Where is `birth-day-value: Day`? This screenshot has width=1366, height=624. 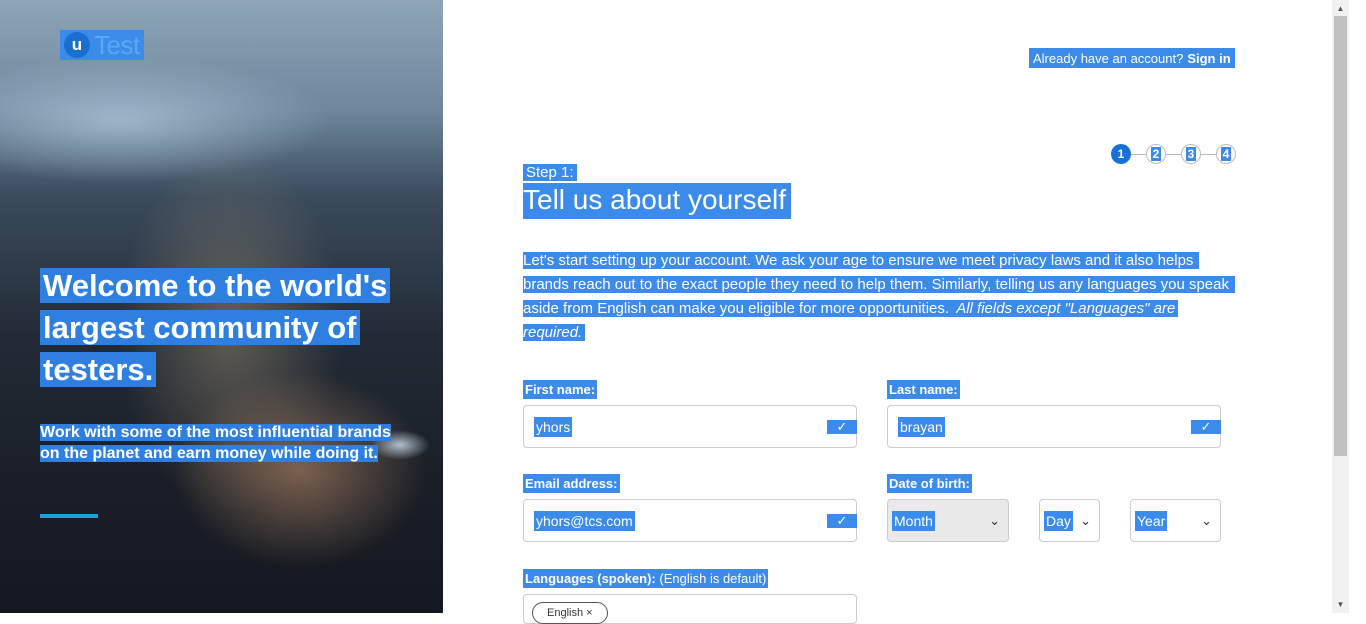 birth-day-value: Day is located at coordinates (1058, 520).